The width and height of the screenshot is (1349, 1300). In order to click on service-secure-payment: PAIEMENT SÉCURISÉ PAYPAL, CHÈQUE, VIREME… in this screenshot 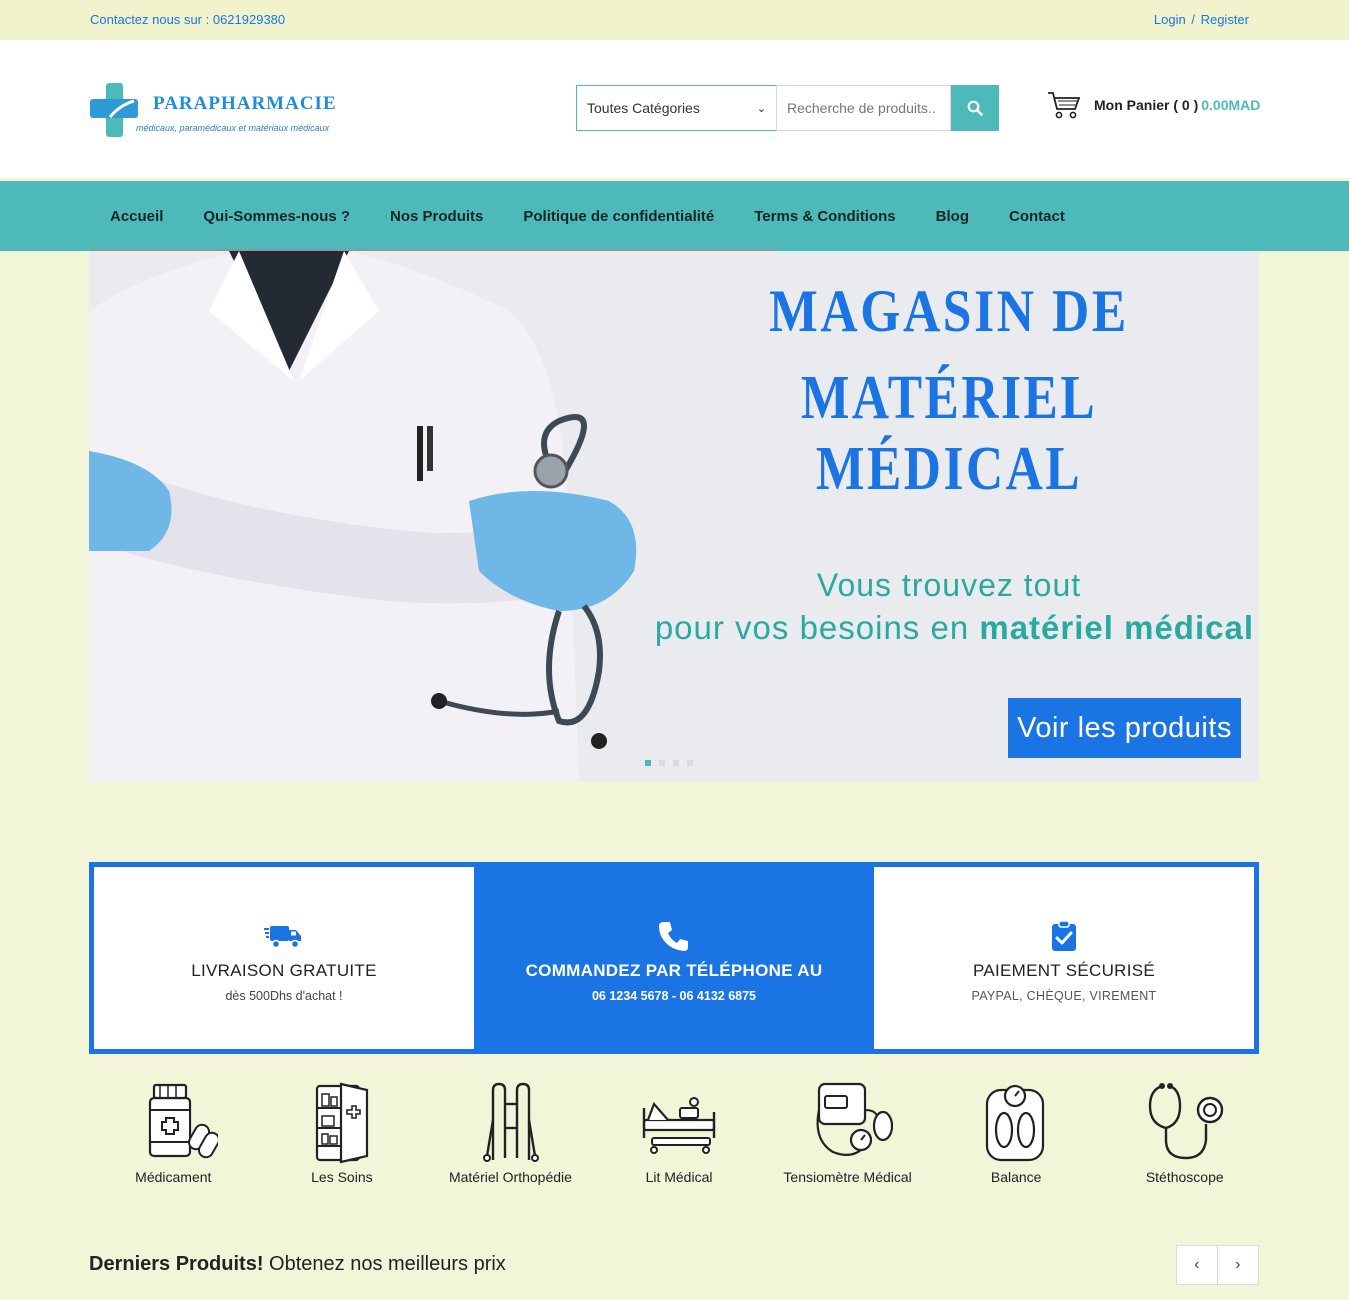, I will do `click(1064, 958)`.